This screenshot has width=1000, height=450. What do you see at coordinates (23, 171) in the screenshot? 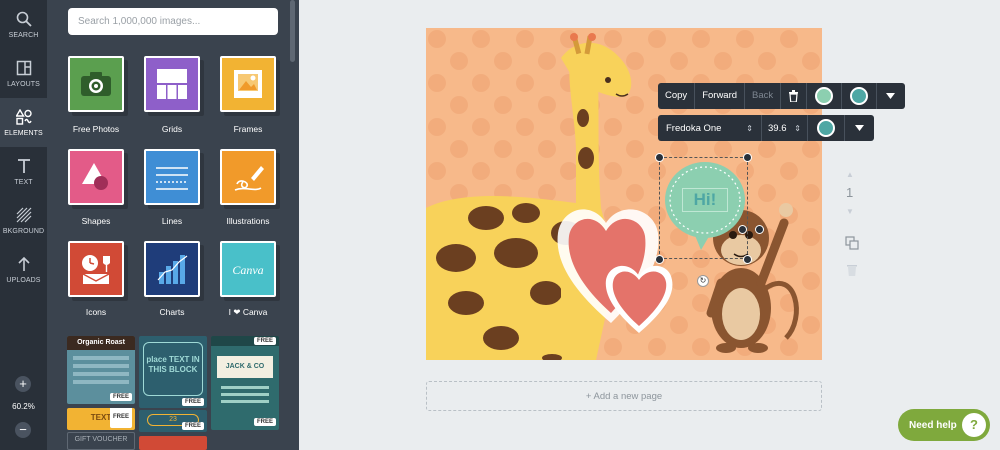
I see `rail-text: TEXT` at bounding box center [23, 171].